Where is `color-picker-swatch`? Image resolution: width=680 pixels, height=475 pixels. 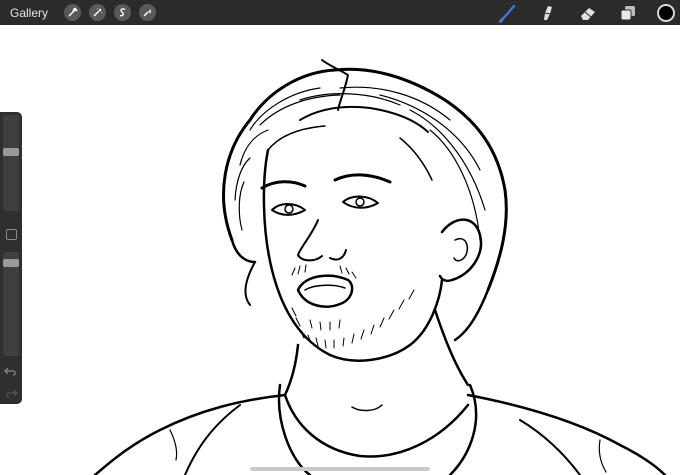
color-picker-swatch is located at coordinates (666, 12).